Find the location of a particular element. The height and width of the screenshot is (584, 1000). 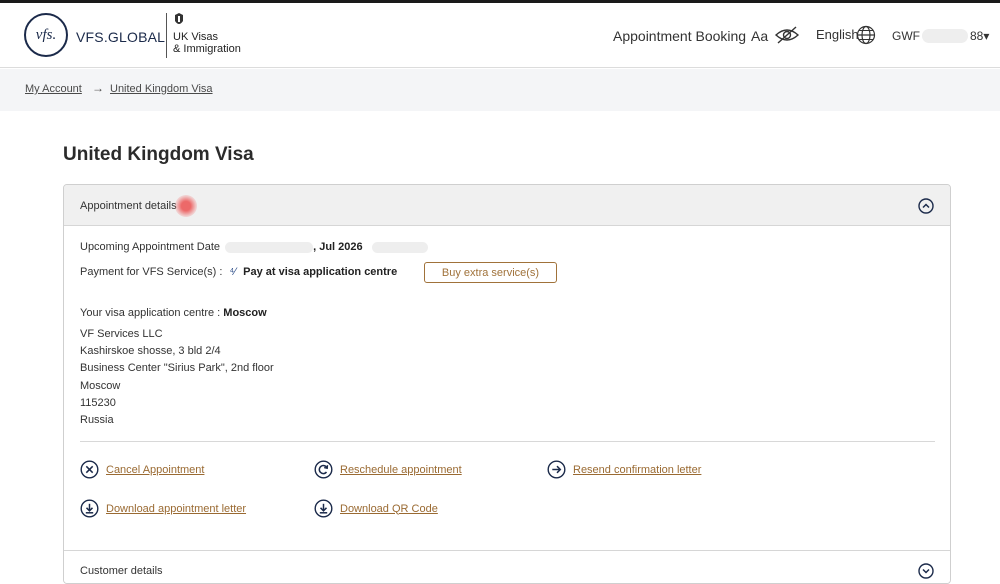

resend-confirmation-label: Resend confirmation letter is located at coordinates (637, 469).